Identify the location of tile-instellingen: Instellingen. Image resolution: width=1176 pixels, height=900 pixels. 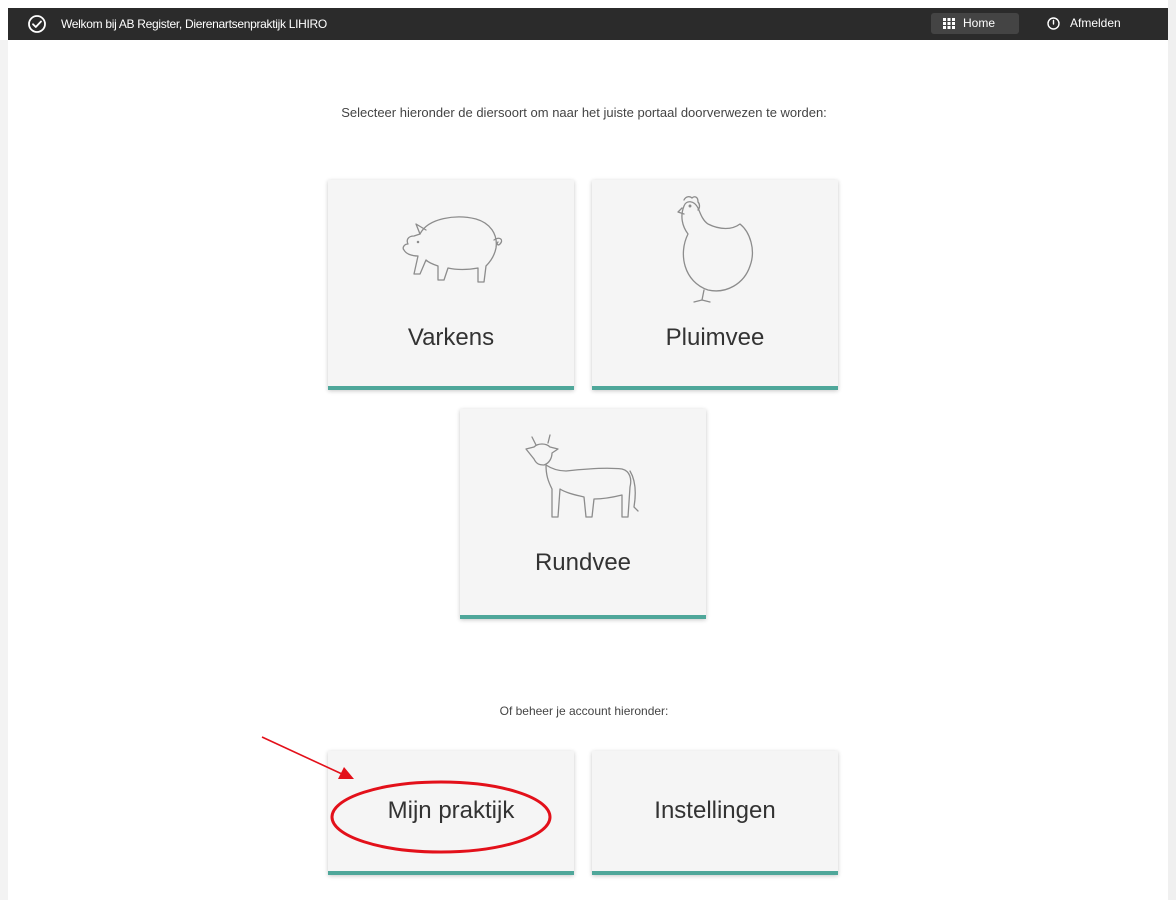
(715, 813).